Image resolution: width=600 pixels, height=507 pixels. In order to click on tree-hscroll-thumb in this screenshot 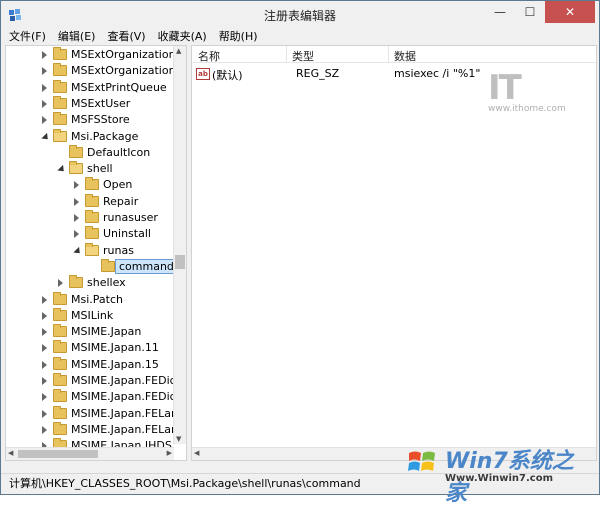, I will do `click(58, 454)`.